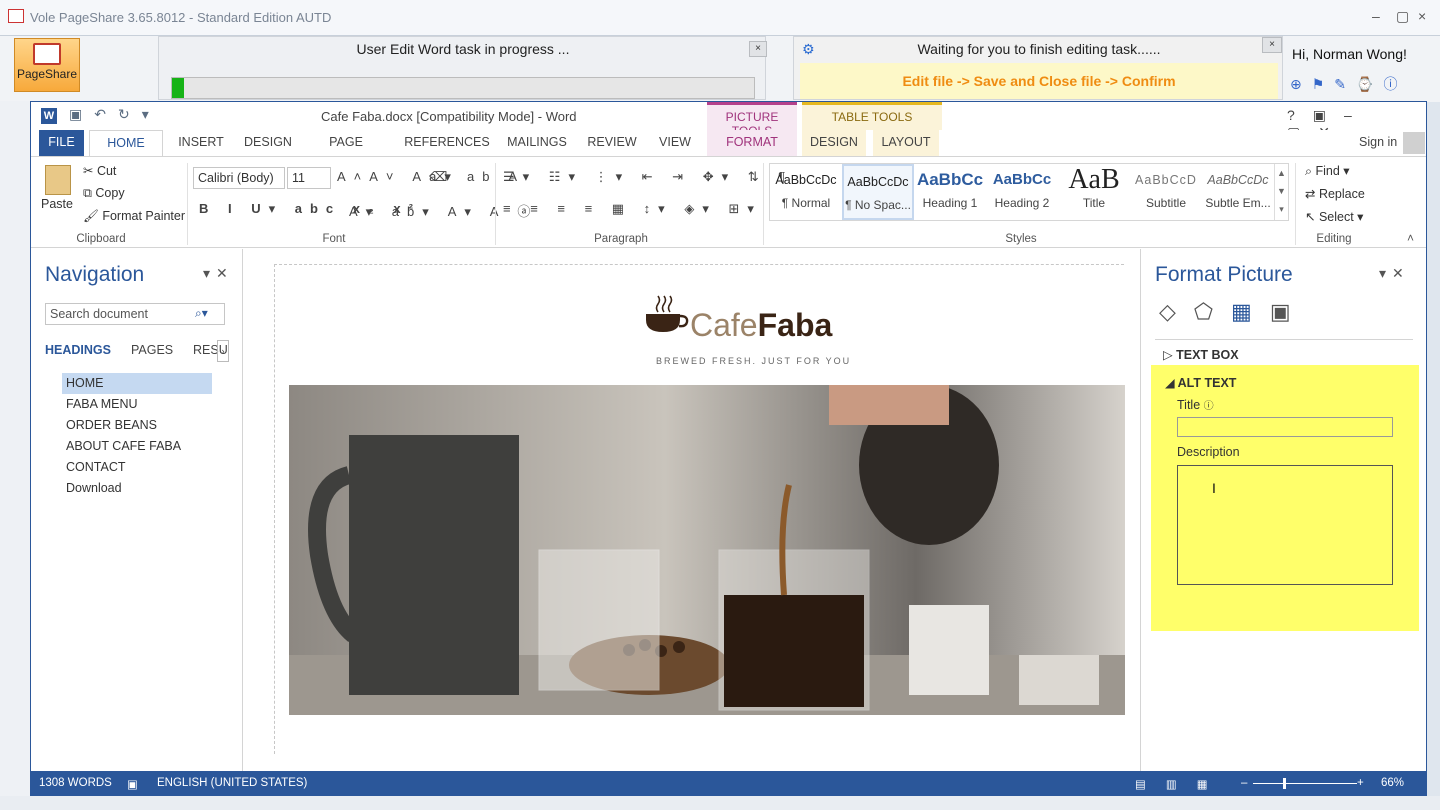  What do you see at coordinates (1285, 427) in the screenshot?
I see `alt-title-input` at bounding box center [1285, 427].